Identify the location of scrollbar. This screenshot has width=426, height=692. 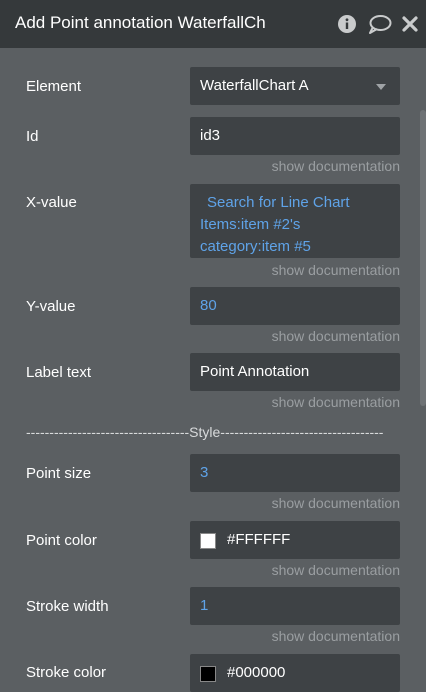
(423, 258).